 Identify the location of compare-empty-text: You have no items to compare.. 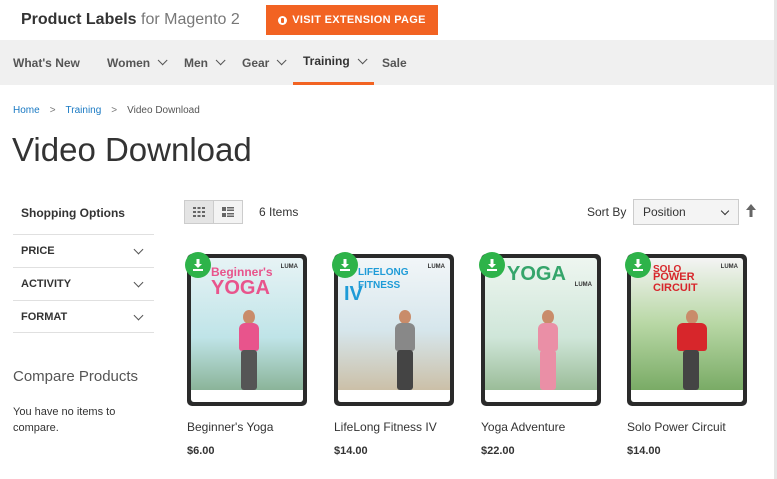
(64, 420).